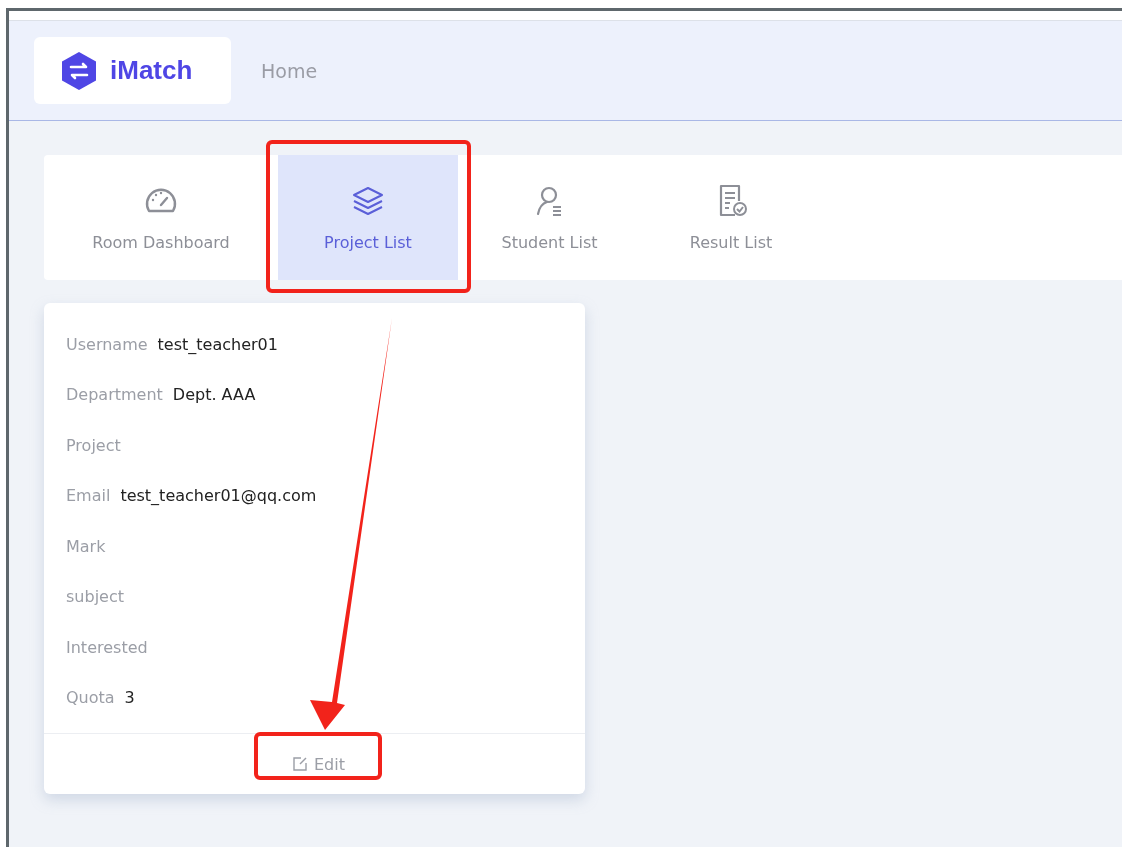 Image resolution: width=1122 pixels, height=847 pixels. I want to click on field-label: Interested, so click(107, 647).